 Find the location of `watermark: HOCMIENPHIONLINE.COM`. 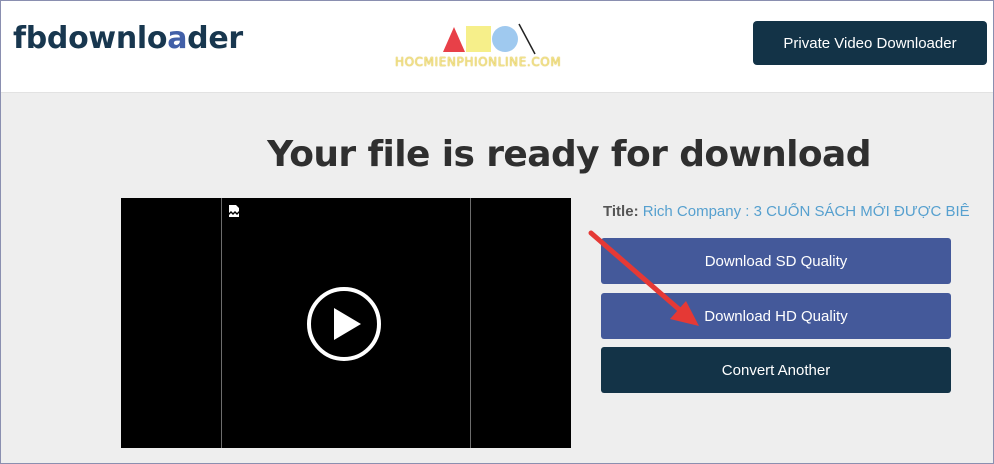

watermark: HOCMIENPHIONLINE.COM is located at coordinates (490, 47).